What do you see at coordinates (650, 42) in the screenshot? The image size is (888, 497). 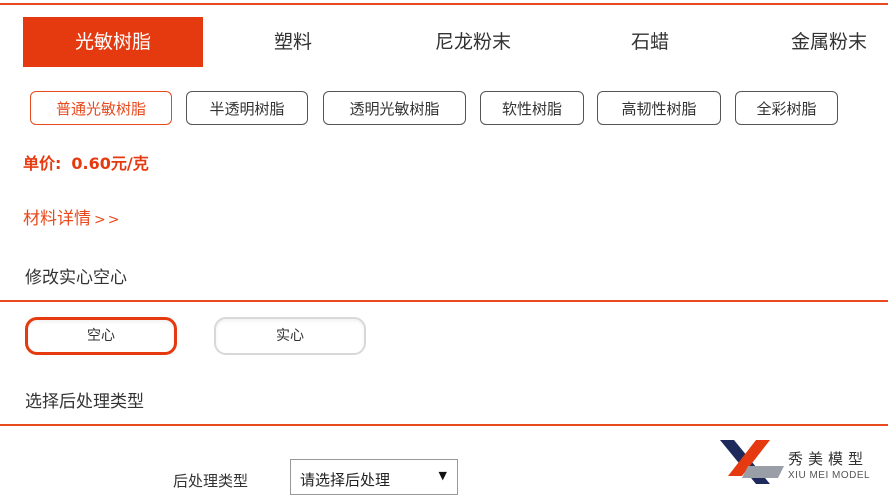 I see `tab-paraffin: 石蜡` at bounding box center [650, 42].